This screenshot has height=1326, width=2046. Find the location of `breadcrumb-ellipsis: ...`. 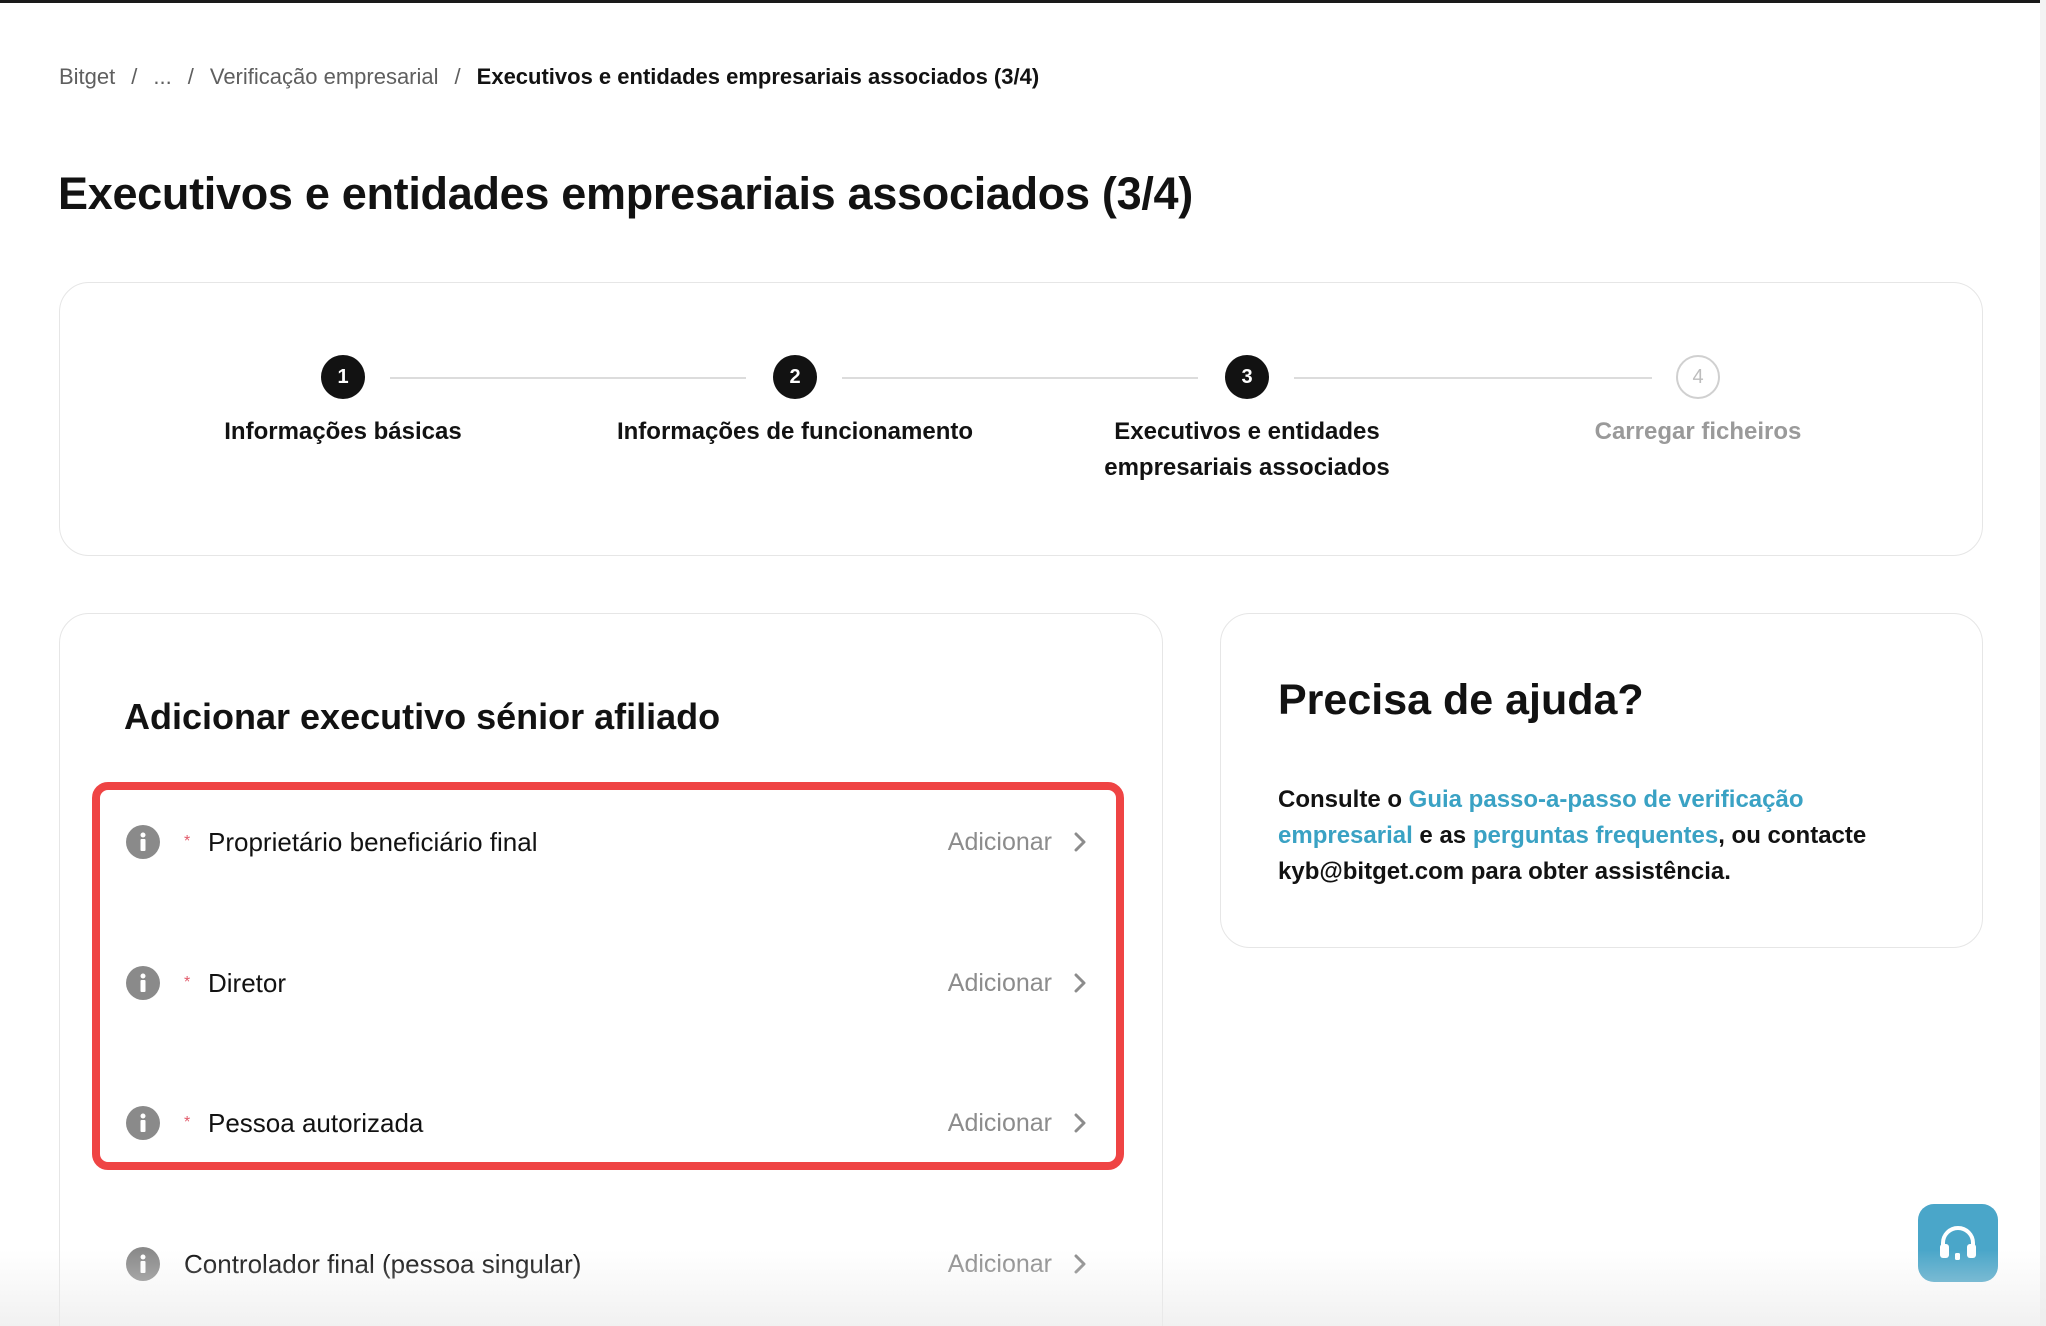

breadcrumb-ellipsis: ... is located at coordinates (162, 77).